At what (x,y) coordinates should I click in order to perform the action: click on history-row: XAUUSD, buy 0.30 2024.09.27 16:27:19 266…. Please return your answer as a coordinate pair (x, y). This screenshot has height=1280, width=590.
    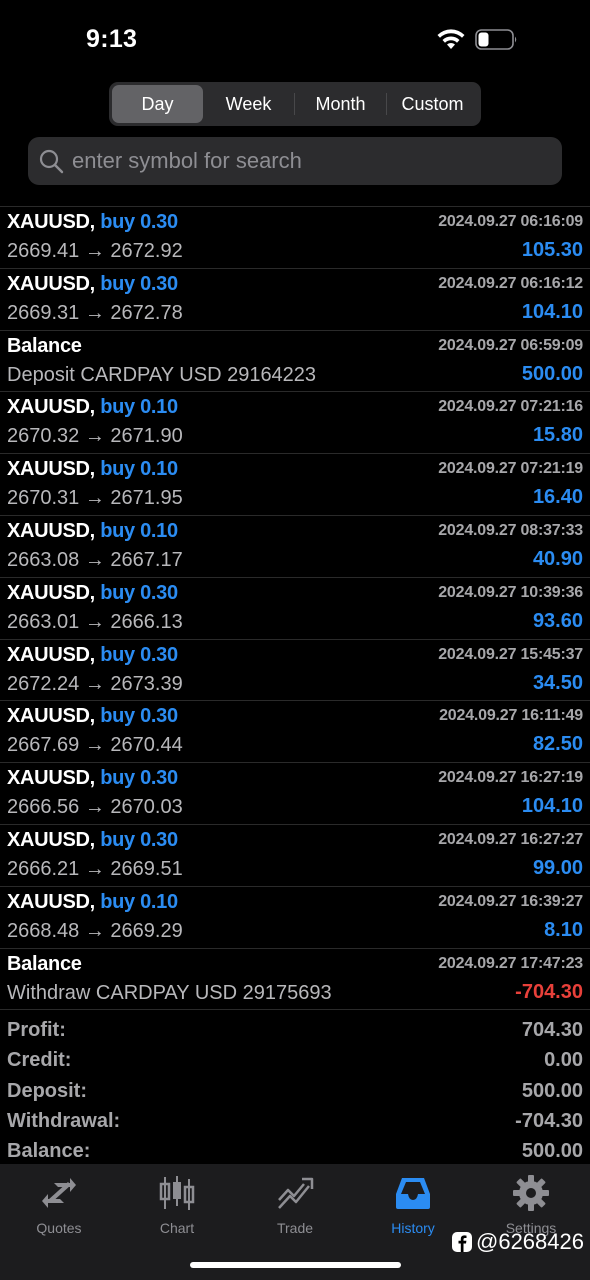
    Looking at the image, I should click on (295, 794).